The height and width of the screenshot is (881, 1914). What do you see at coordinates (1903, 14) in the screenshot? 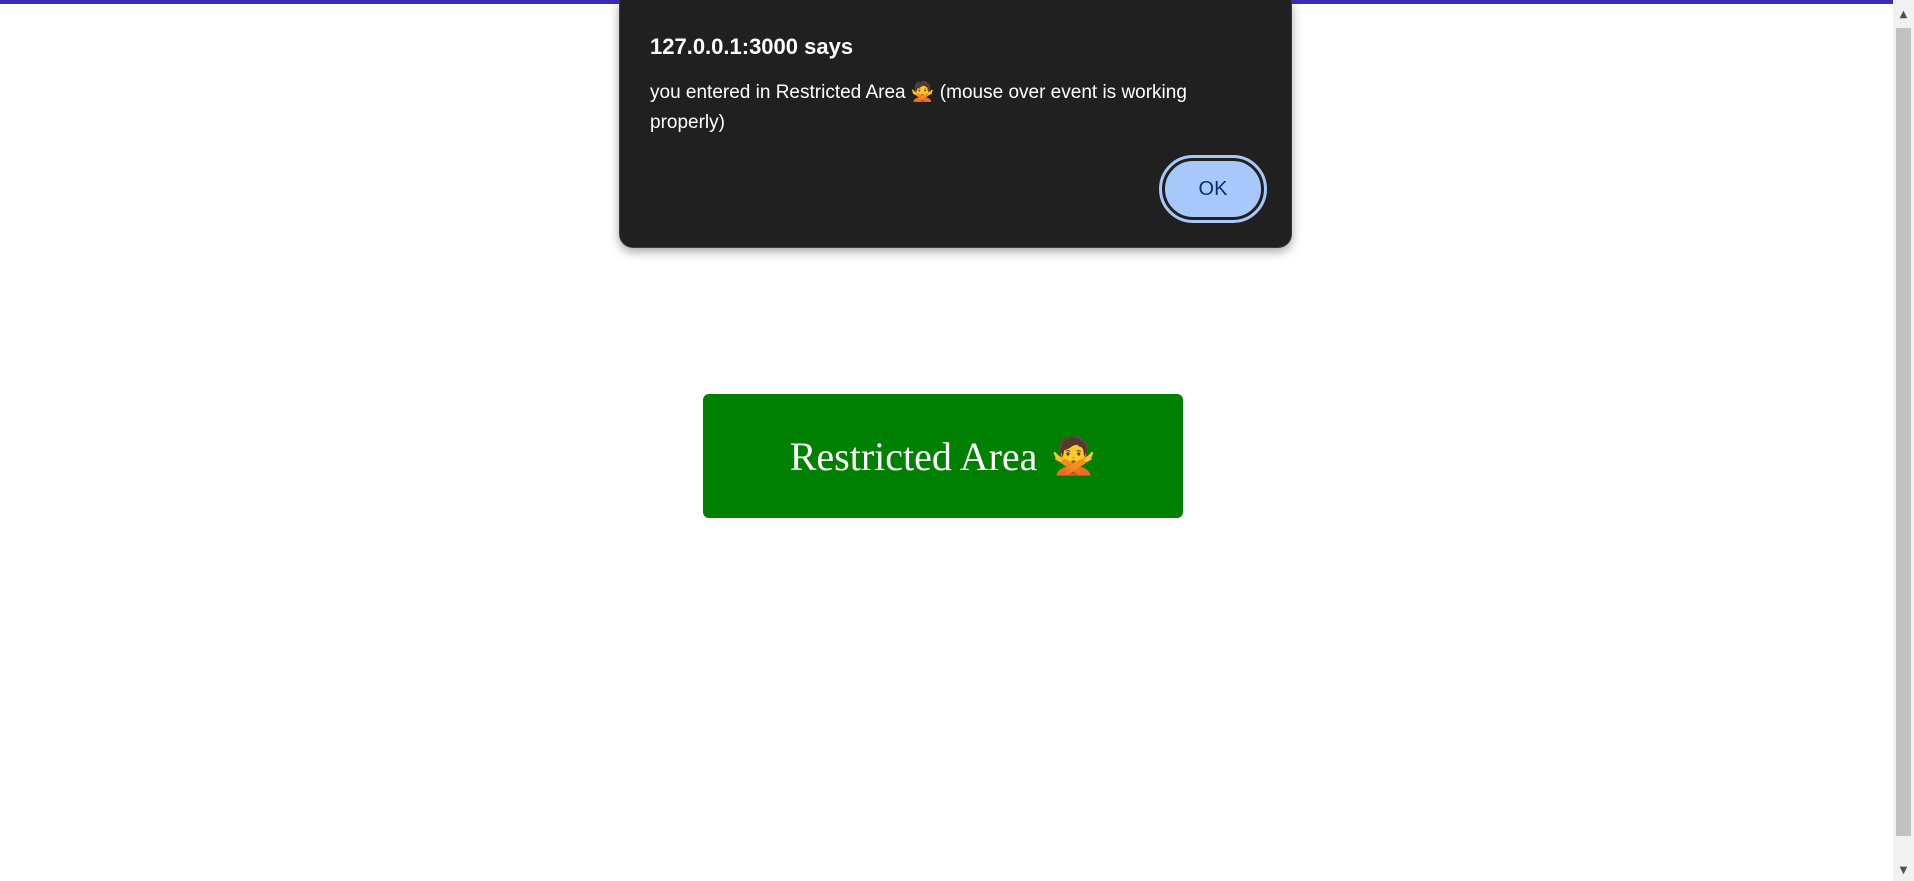
I see `scroll-up-arrow-icon: ▲` at bounding box center [1903, 14].